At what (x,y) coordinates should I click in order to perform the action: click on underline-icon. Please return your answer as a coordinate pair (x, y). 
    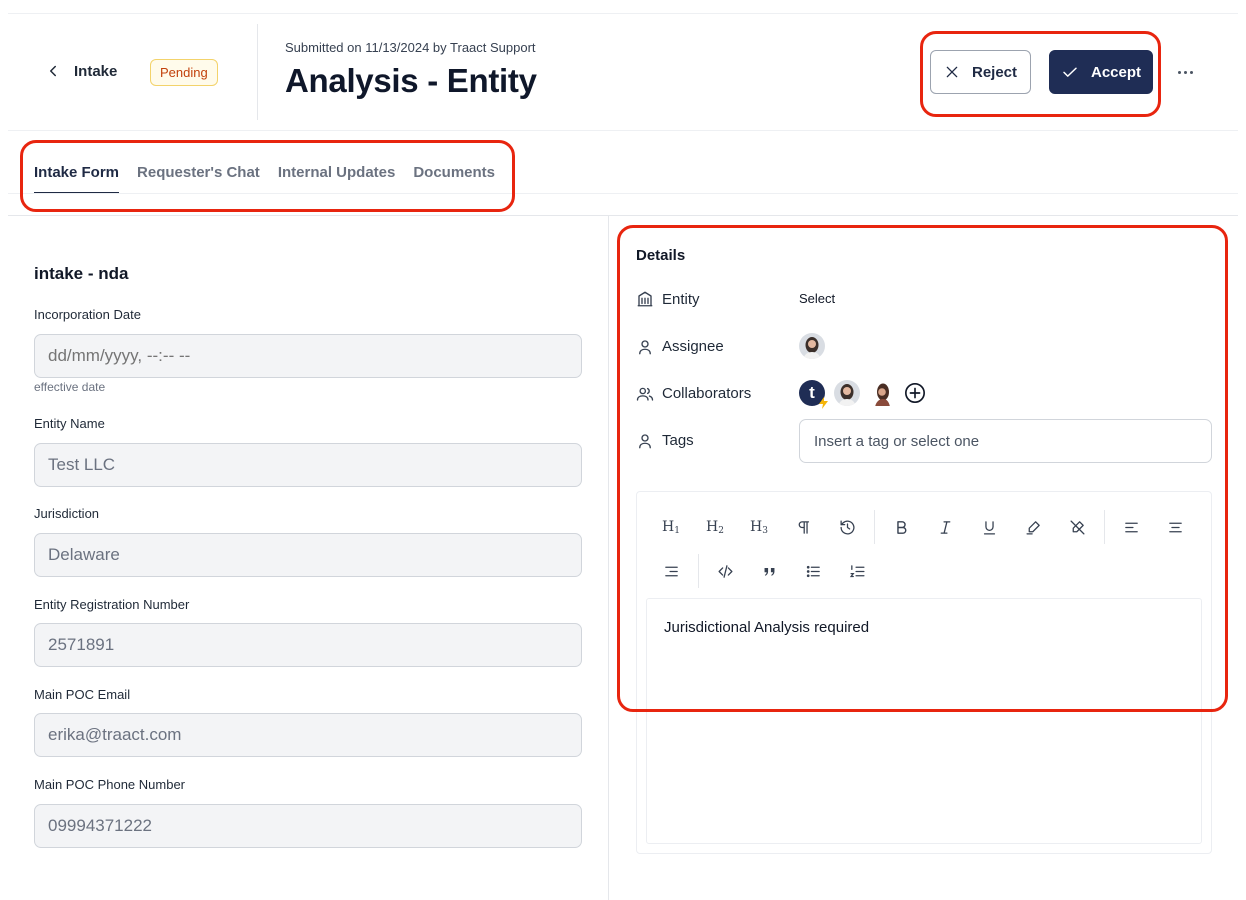
    Looking at the image, I should click on (989, 527).